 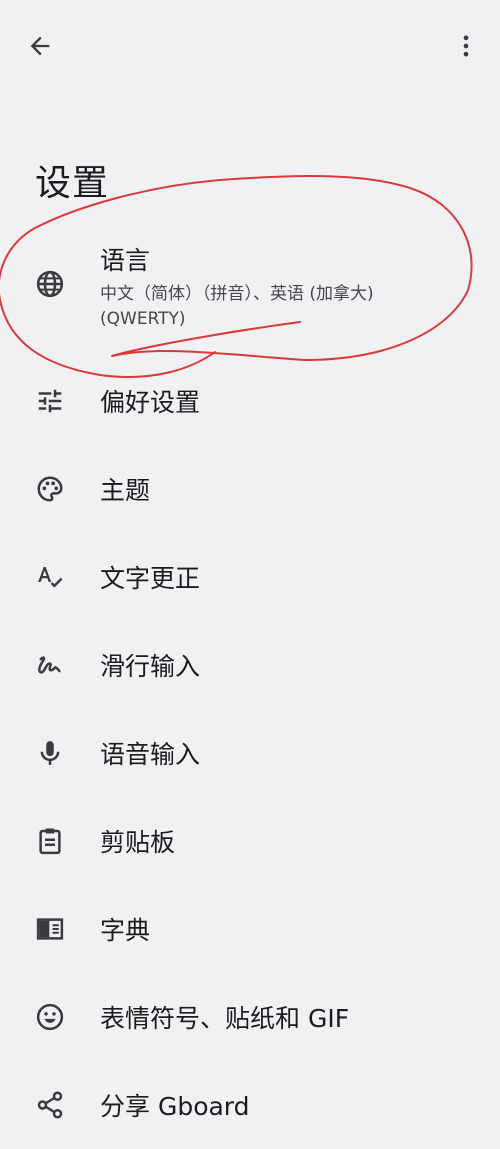 I want to click on more-vert-icon, so click(x=466, y=46).